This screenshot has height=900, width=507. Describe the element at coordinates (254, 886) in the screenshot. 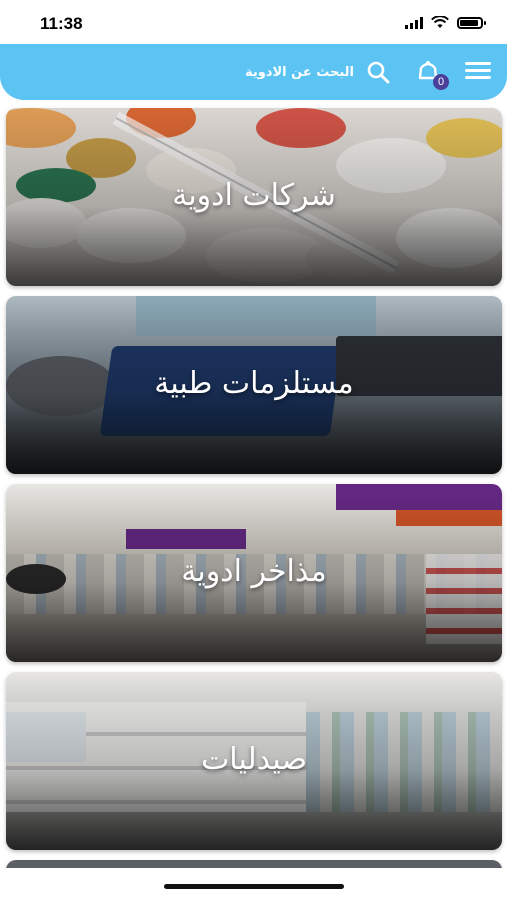

I see `home-indicator` at that location.